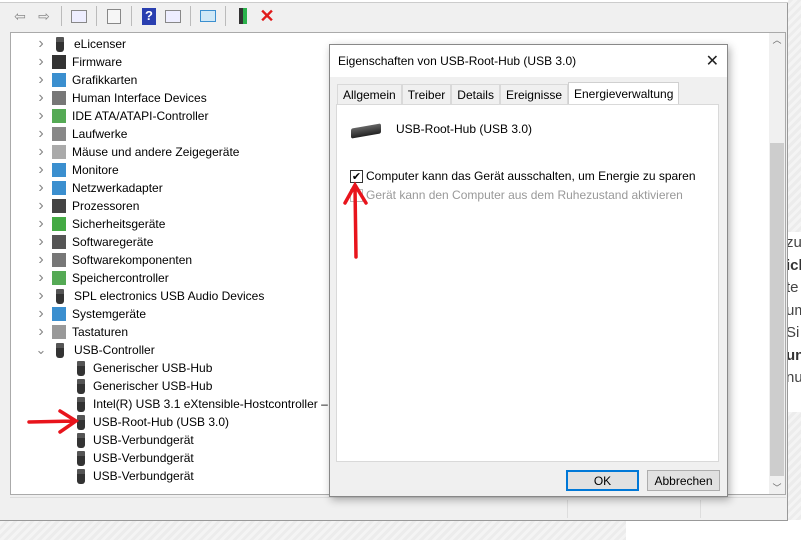 The height and width of the screenshot is (540, 801). What do you see at coordinates (53, 421) in the screenshot?
I see `red-arrow-right-icon` at bounding box center [53, 421].